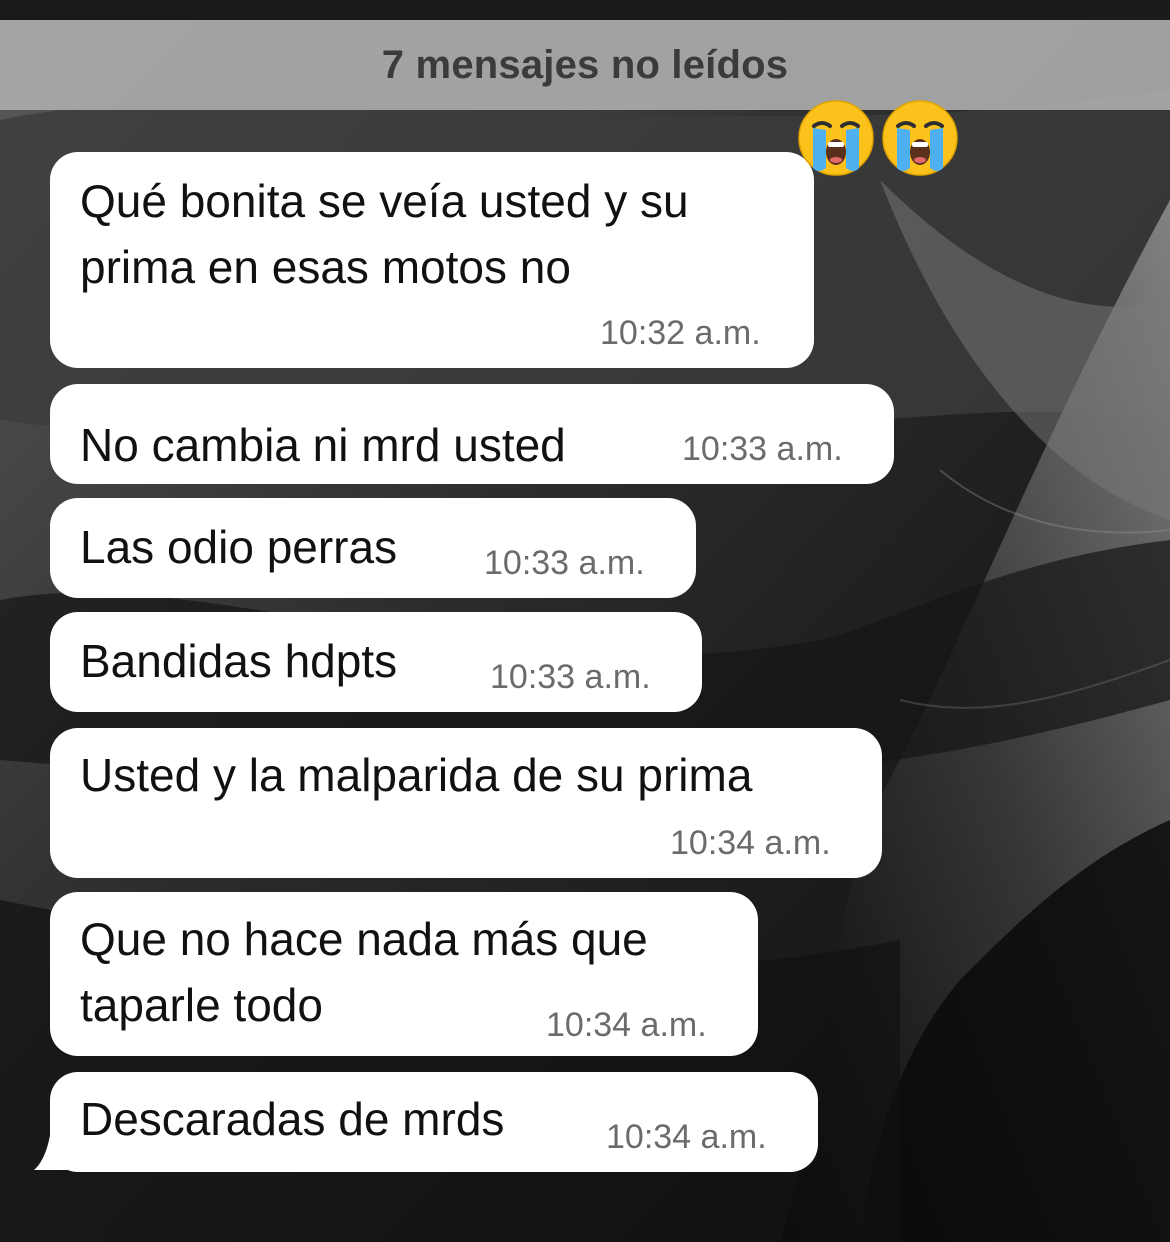  I want to click on message-text-line: Que no hace nada más que, so click(364, 939).